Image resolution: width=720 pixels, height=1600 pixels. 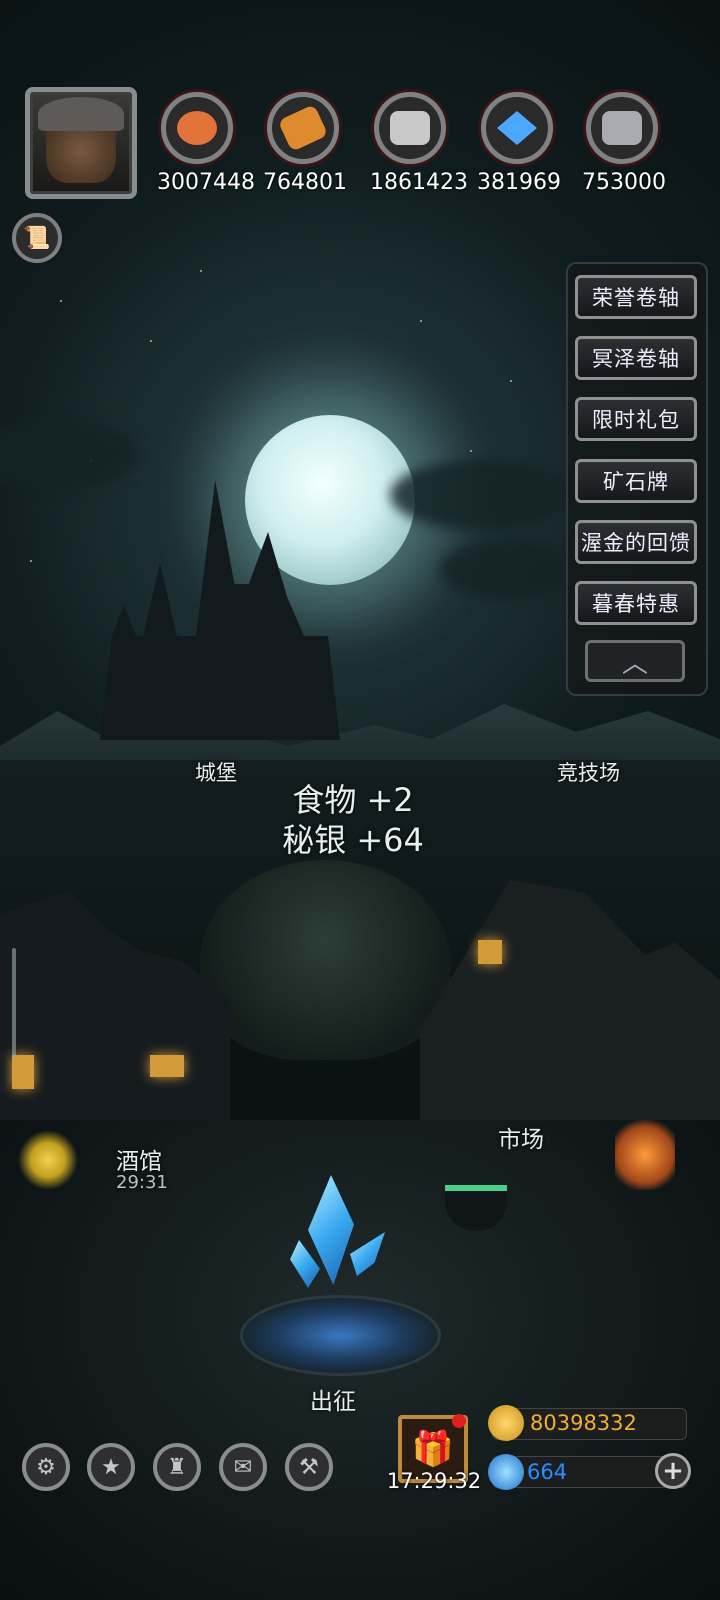 What do you see at coordinates (419, 182) in the screenshot?
I see `resource-stone-value: 1861423` at bounding box center [419, 182].